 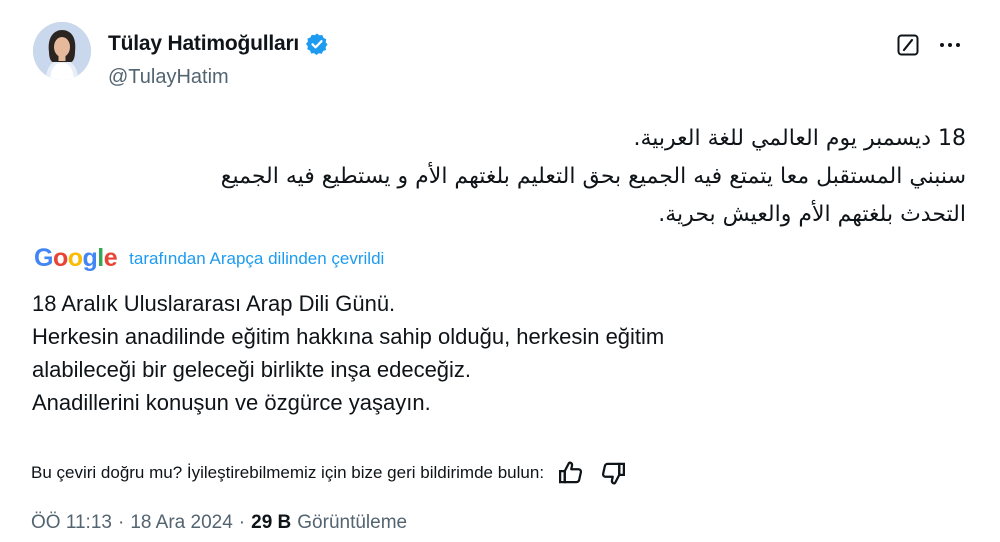 What do you see at coordinates (613, 473) in the screenshot?
I see `thumbs-down-icon` at bounding box center [613, 473].